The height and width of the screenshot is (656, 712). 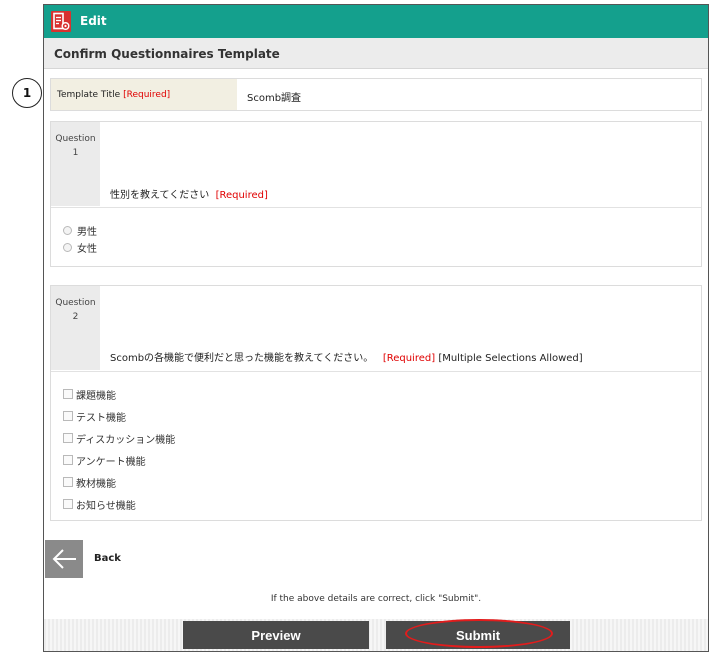 I want to click on page-title: Confirm Questionnaires Template, so click(x=167, y=54).